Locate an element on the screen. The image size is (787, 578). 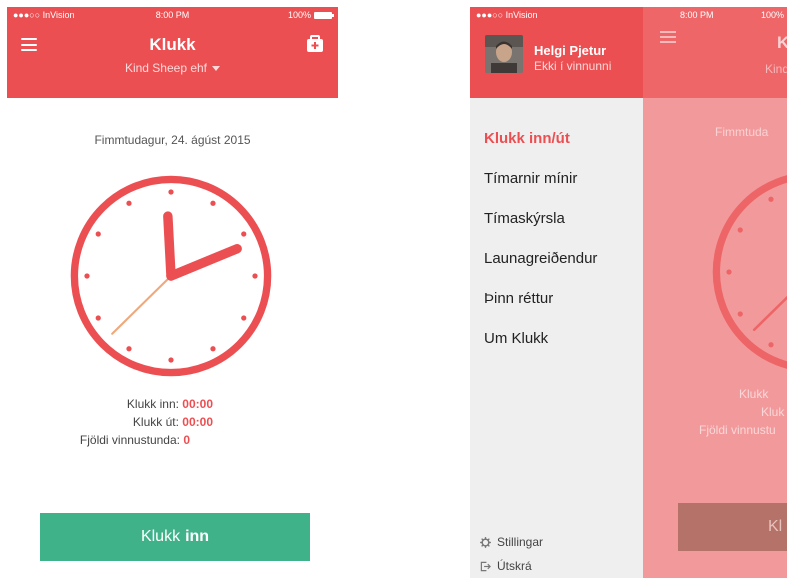
clock-out-row: Klukk út: 00:00 is located at coordinates (173, 422).